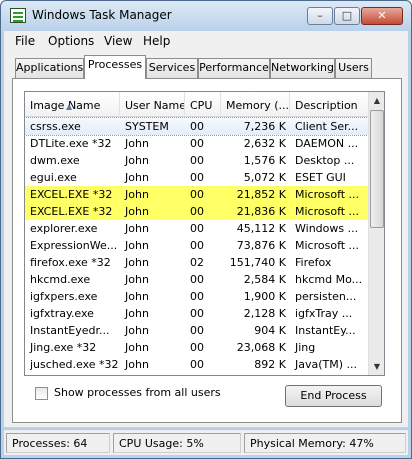 This screenshot has height=459, width=412. Describe the element at coordinates (261, 211) in the screenshot. I see `cell-mem: 21,836 K` at that location.